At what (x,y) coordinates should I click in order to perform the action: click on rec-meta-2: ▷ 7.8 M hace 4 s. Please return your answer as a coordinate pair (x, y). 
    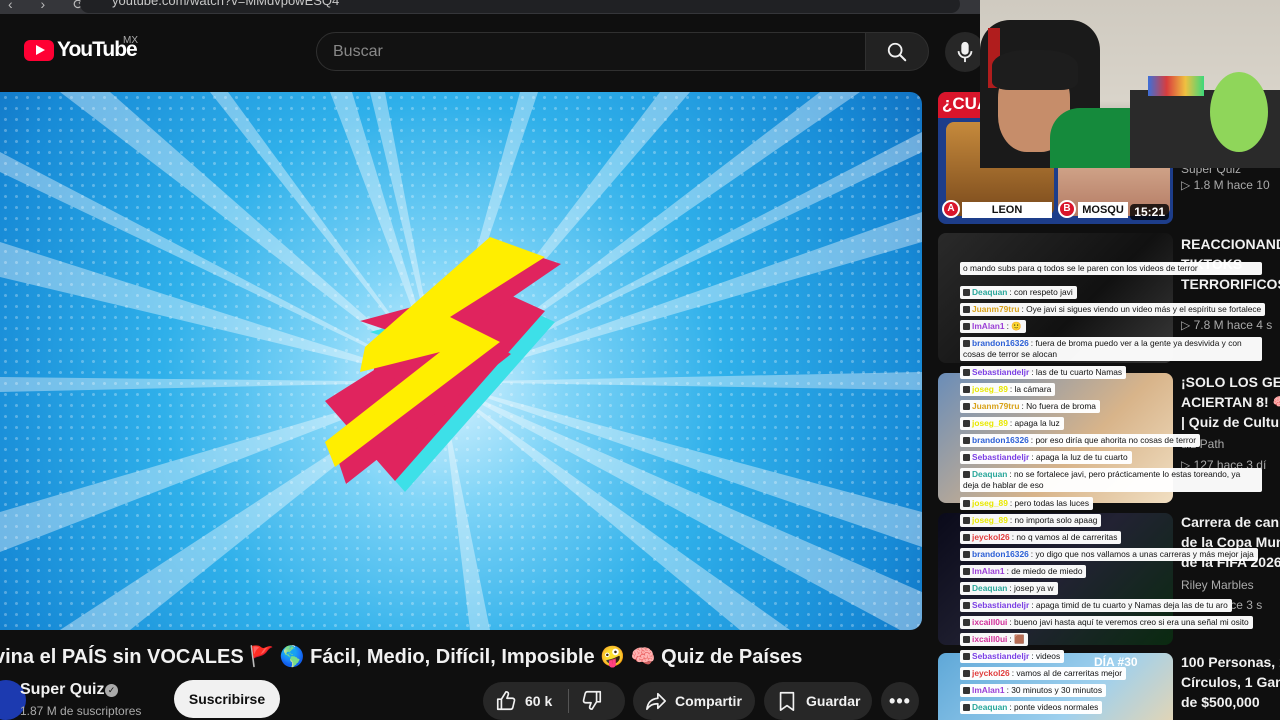
    Looking at the image, I should click on (1227, 325).